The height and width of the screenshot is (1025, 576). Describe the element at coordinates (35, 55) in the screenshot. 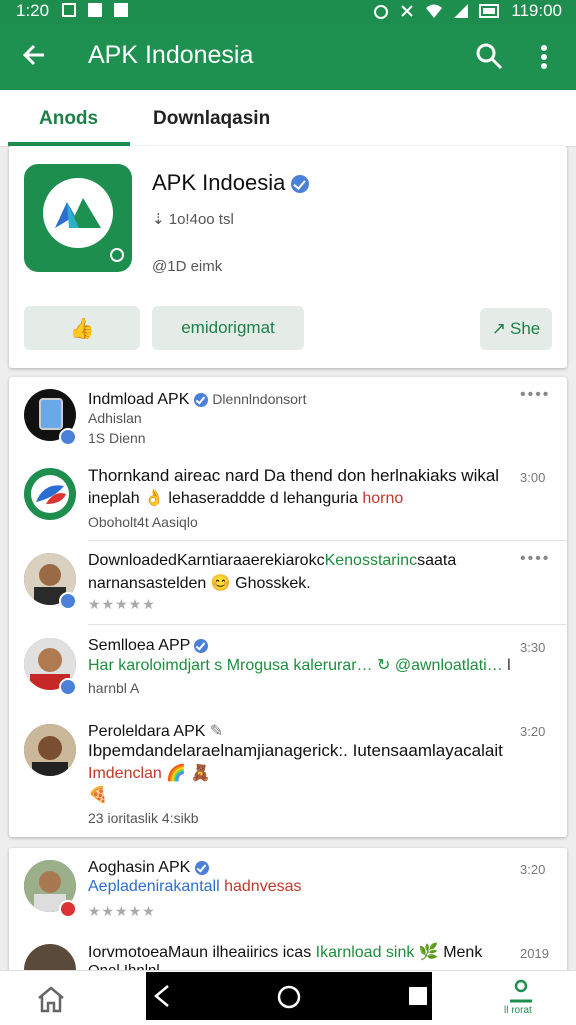

I see `back-arrow-icon` at that location.